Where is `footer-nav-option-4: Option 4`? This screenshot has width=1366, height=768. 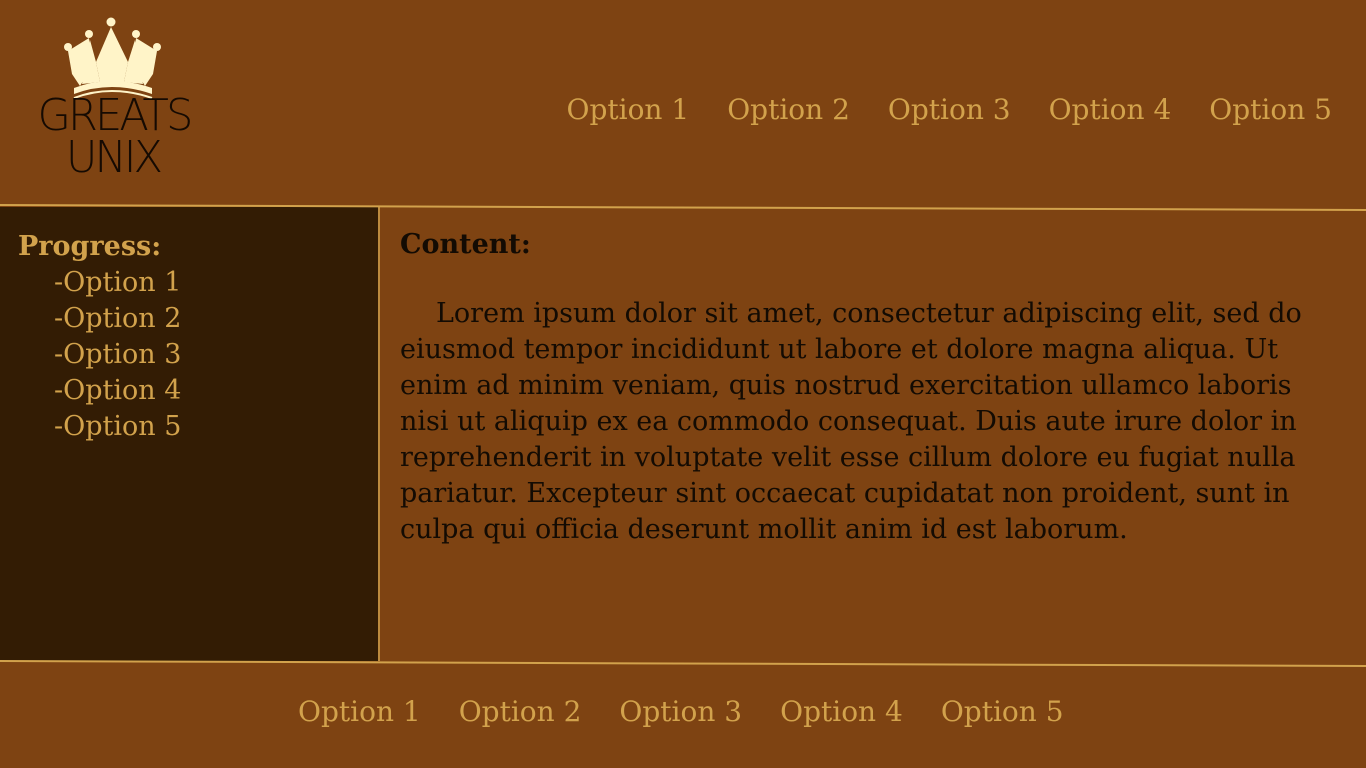 footer-nav-option-4: Option 4 is located at coordinates (841, 712).